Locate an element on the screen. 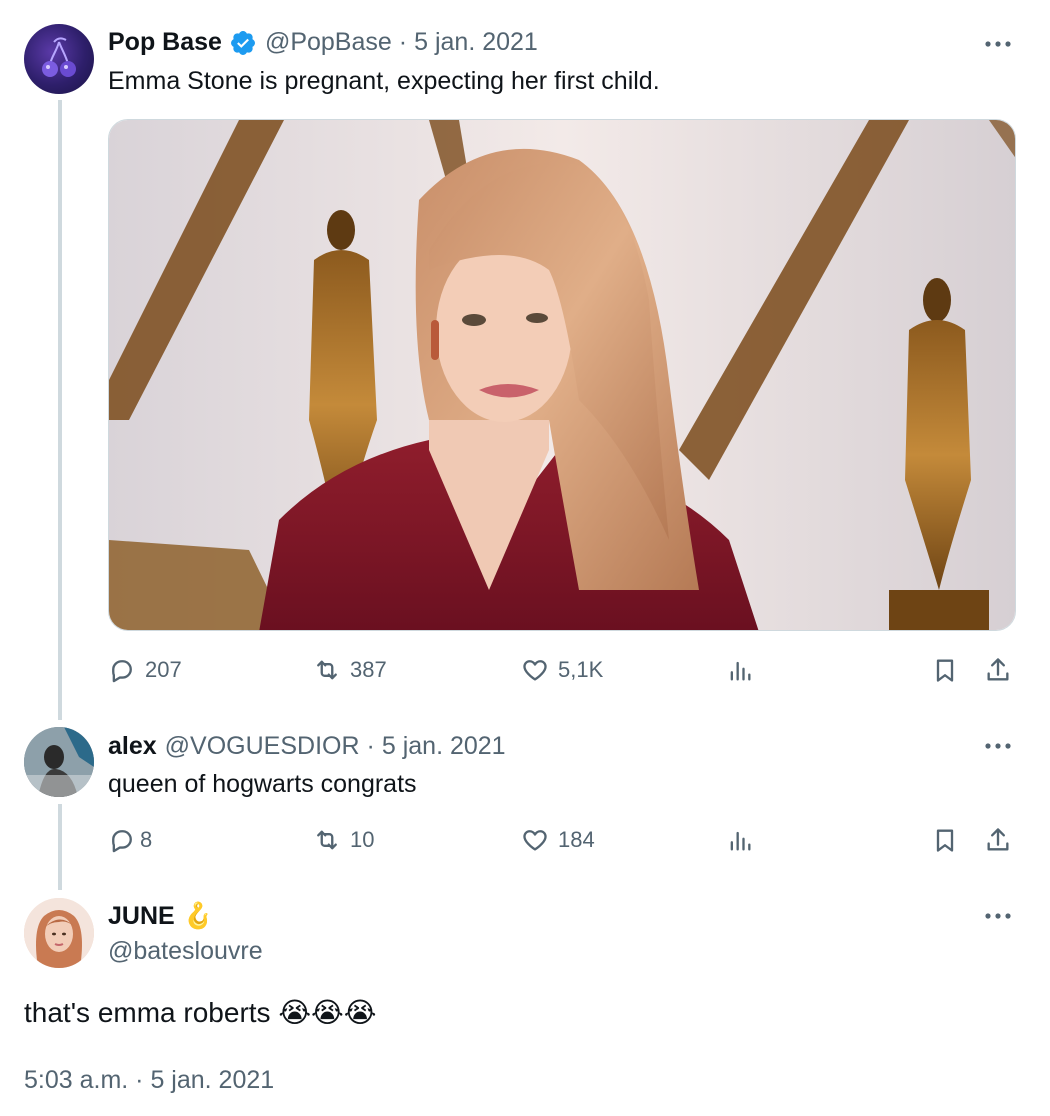 This screenshot has width=1050, height=1116. tweet-header: alex @VOGUESDIOR · 5 jan. 2021 is located at coordinates (307, 746).